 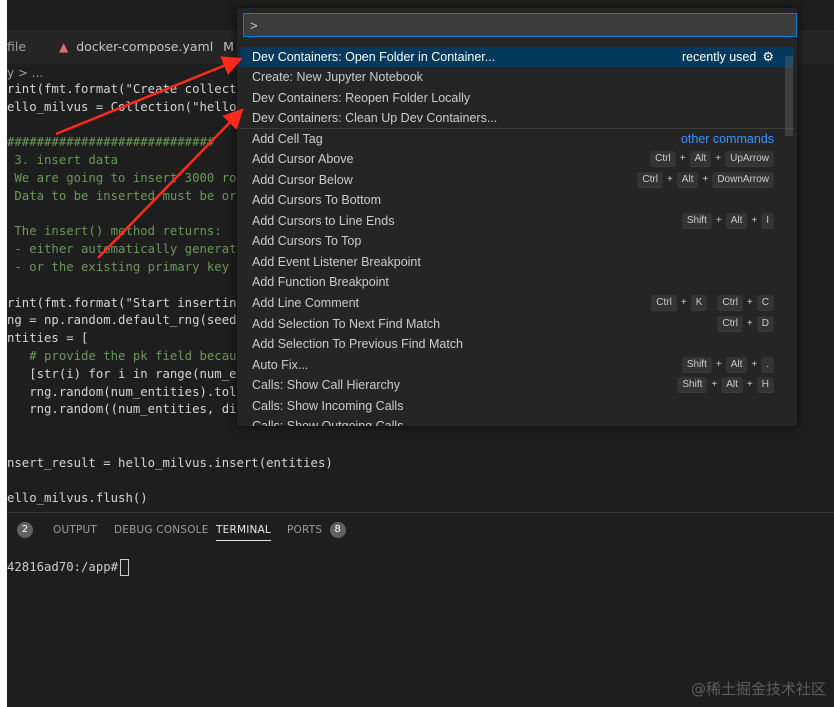 I want to click on command-label: Add Selection To Previous Find Match, so click(x=357, y=344).